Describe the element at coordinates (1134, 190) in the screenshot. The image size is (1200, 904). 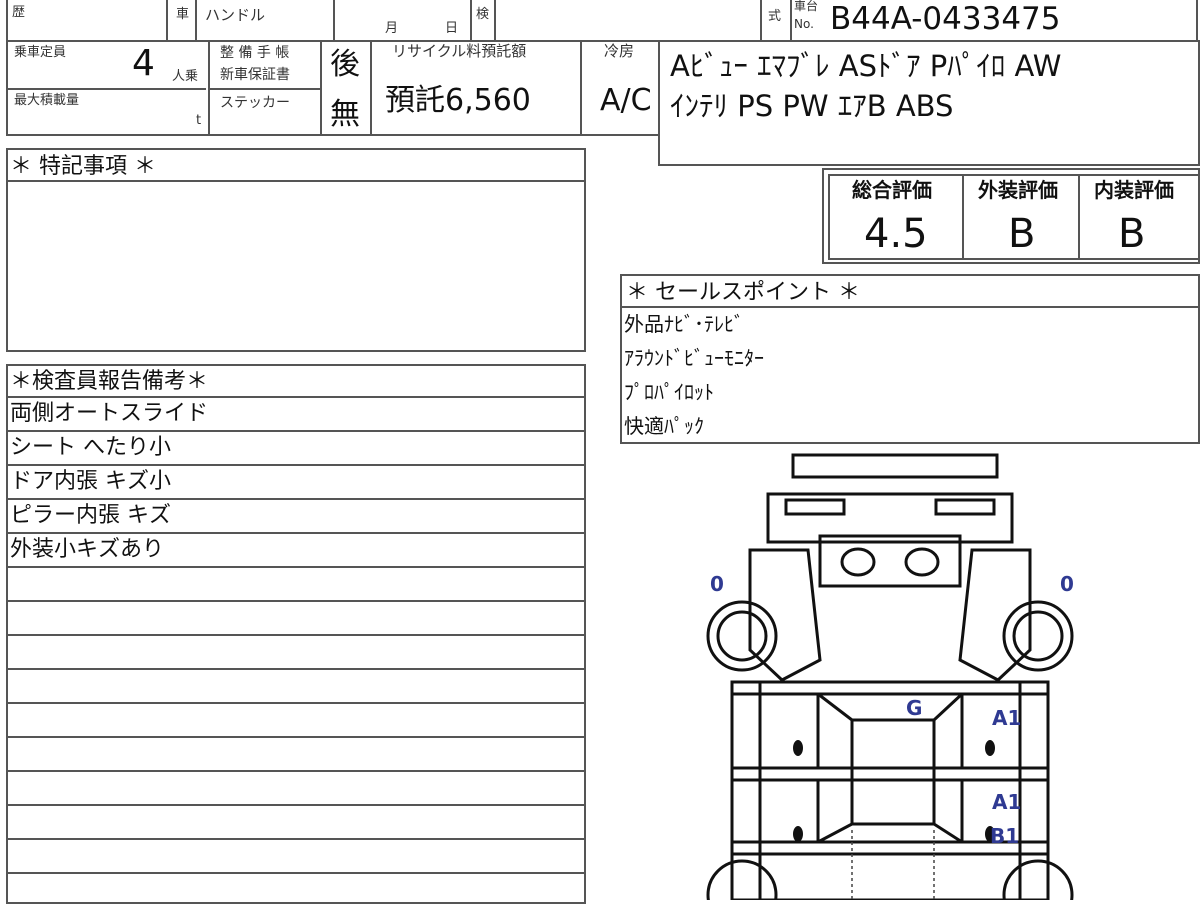
I see `interior-grade-label: 内装評価` at that location.